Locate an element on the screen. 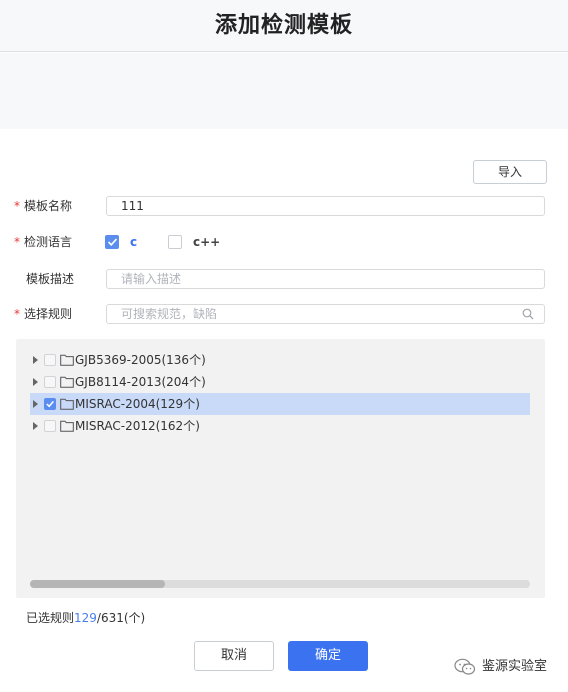 The image size is (568, 692). template-name-input: 111 is located at coordinates (325, 206).